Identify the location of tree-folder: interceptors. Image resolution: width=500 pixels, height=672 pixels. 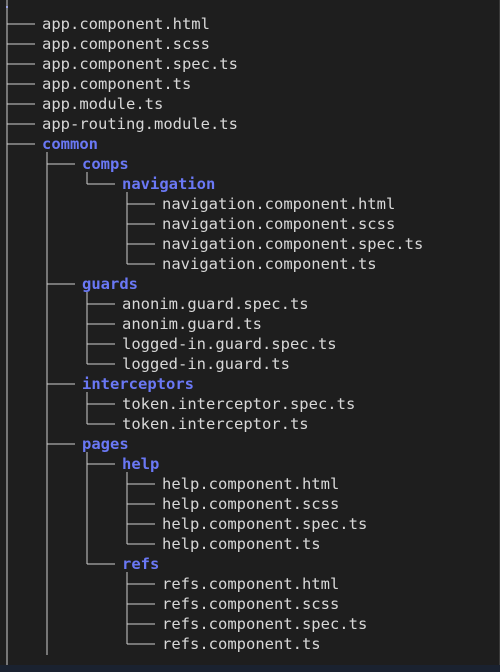
(138, 384).